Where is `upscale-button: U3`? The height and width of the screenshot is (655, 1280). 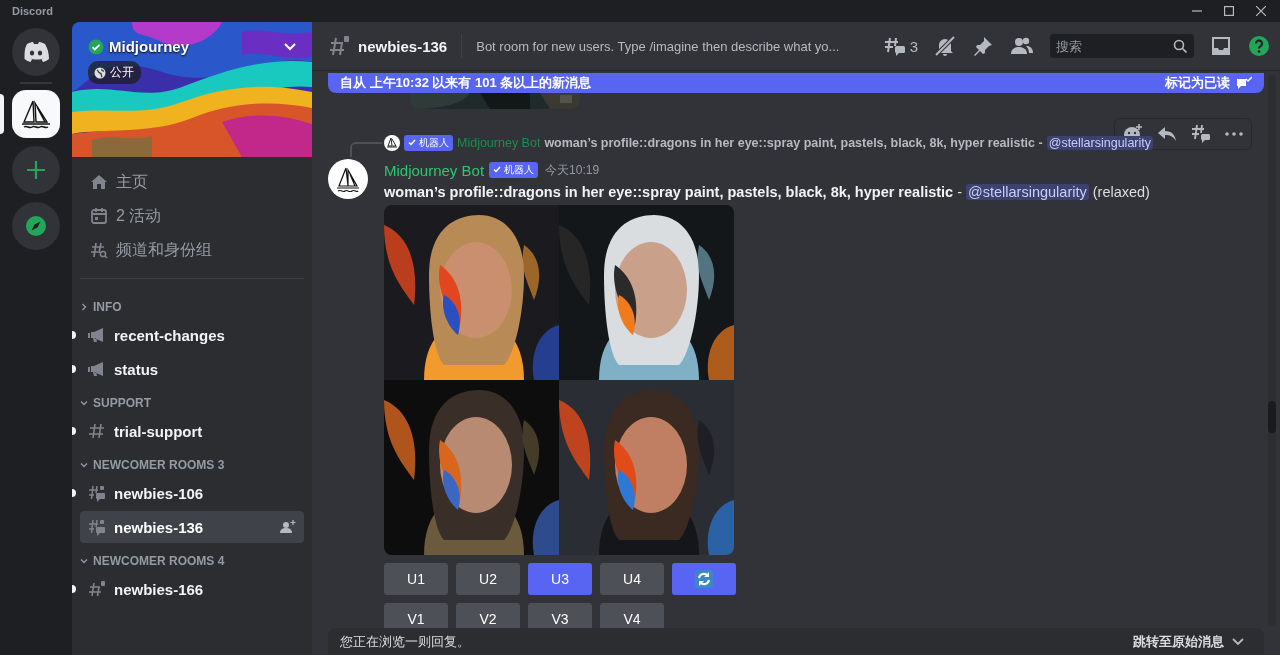 upscale-button: U3 is located at coordinates (560, 579).